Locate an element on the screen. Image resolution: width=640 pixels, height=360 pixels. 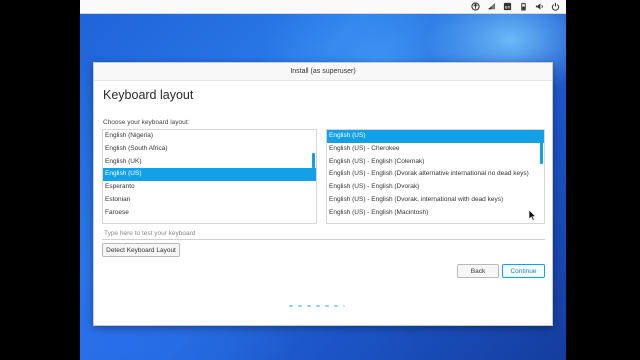
layout-list-item: Faroese is located at coordinates (209, 213).